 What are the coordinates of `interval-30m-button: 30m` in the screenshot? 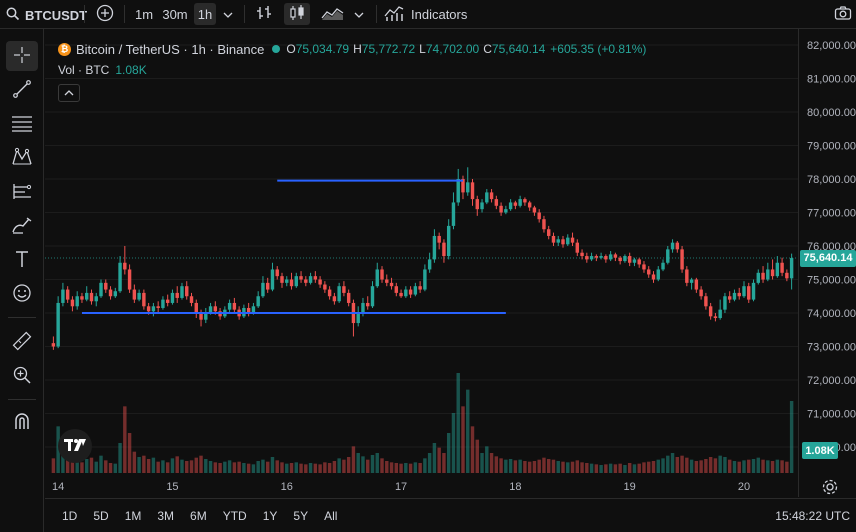 It's located at (175, 14).